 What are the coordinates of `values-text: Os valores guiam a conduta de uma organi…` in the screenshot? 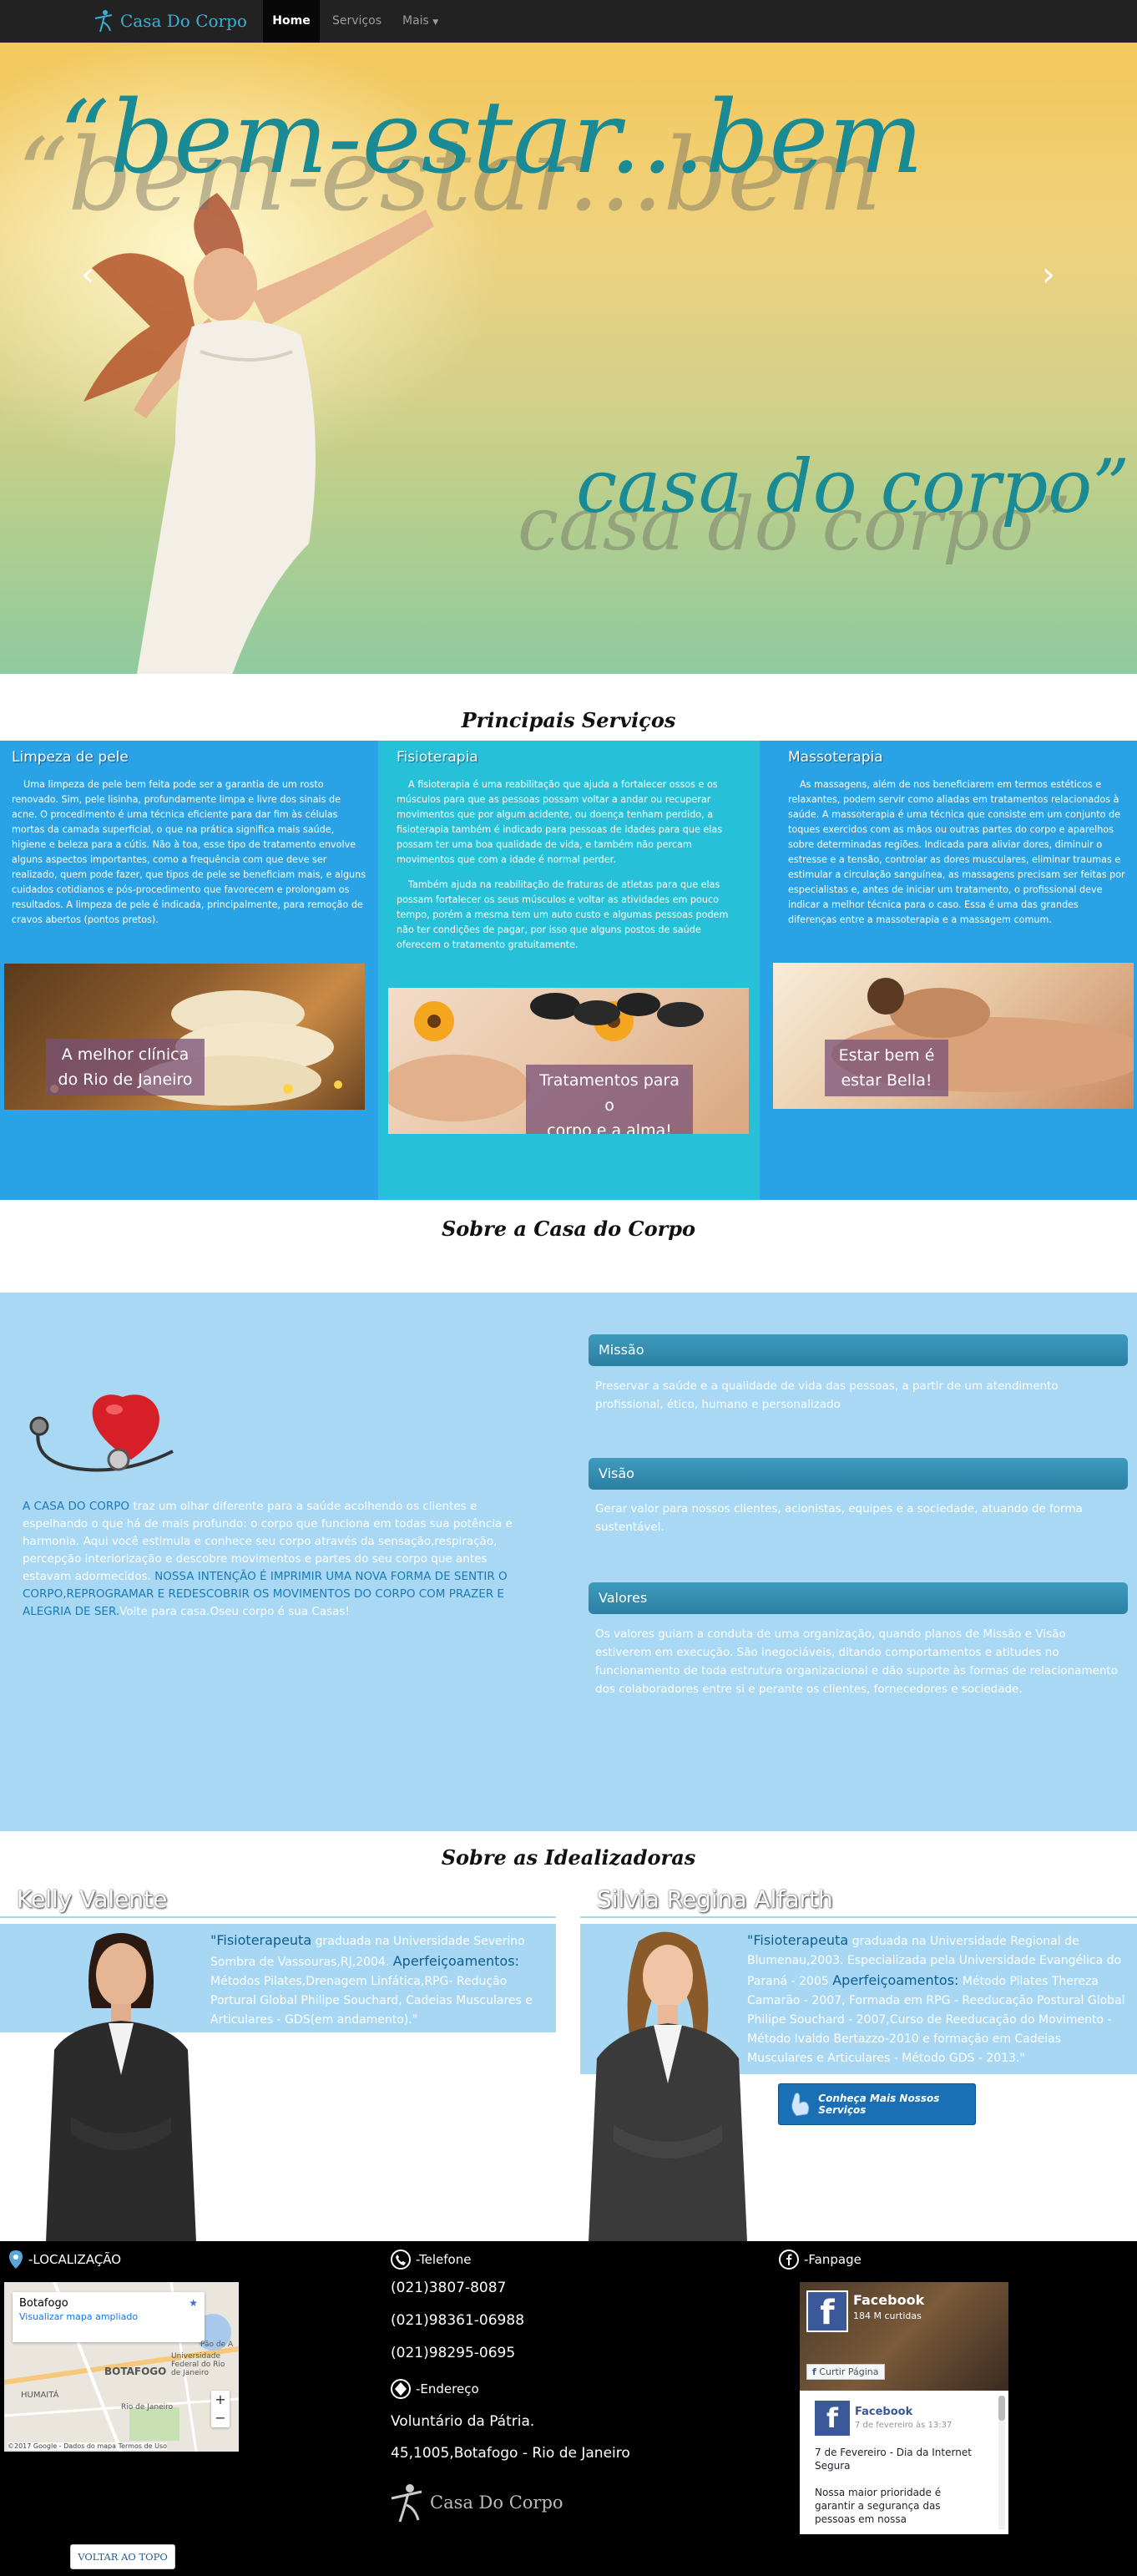 It's located at (857, 1661).